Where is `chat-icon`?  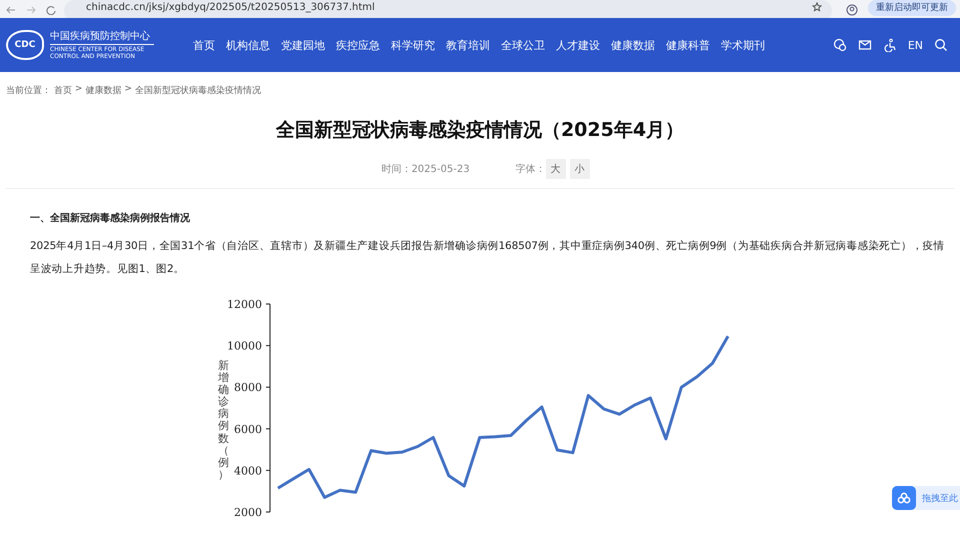
chat-icon is located at coordinates (839, 45).